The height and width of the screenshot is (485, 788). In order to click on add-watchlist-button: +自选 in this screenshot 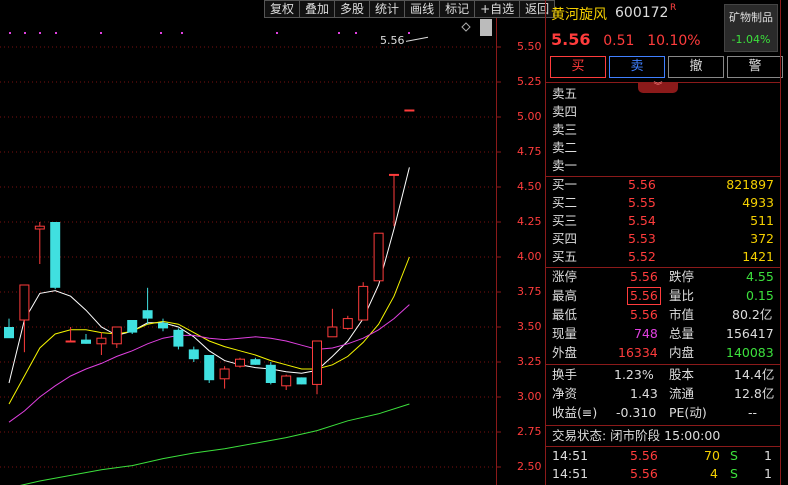, I will do `click(498, 9)`.